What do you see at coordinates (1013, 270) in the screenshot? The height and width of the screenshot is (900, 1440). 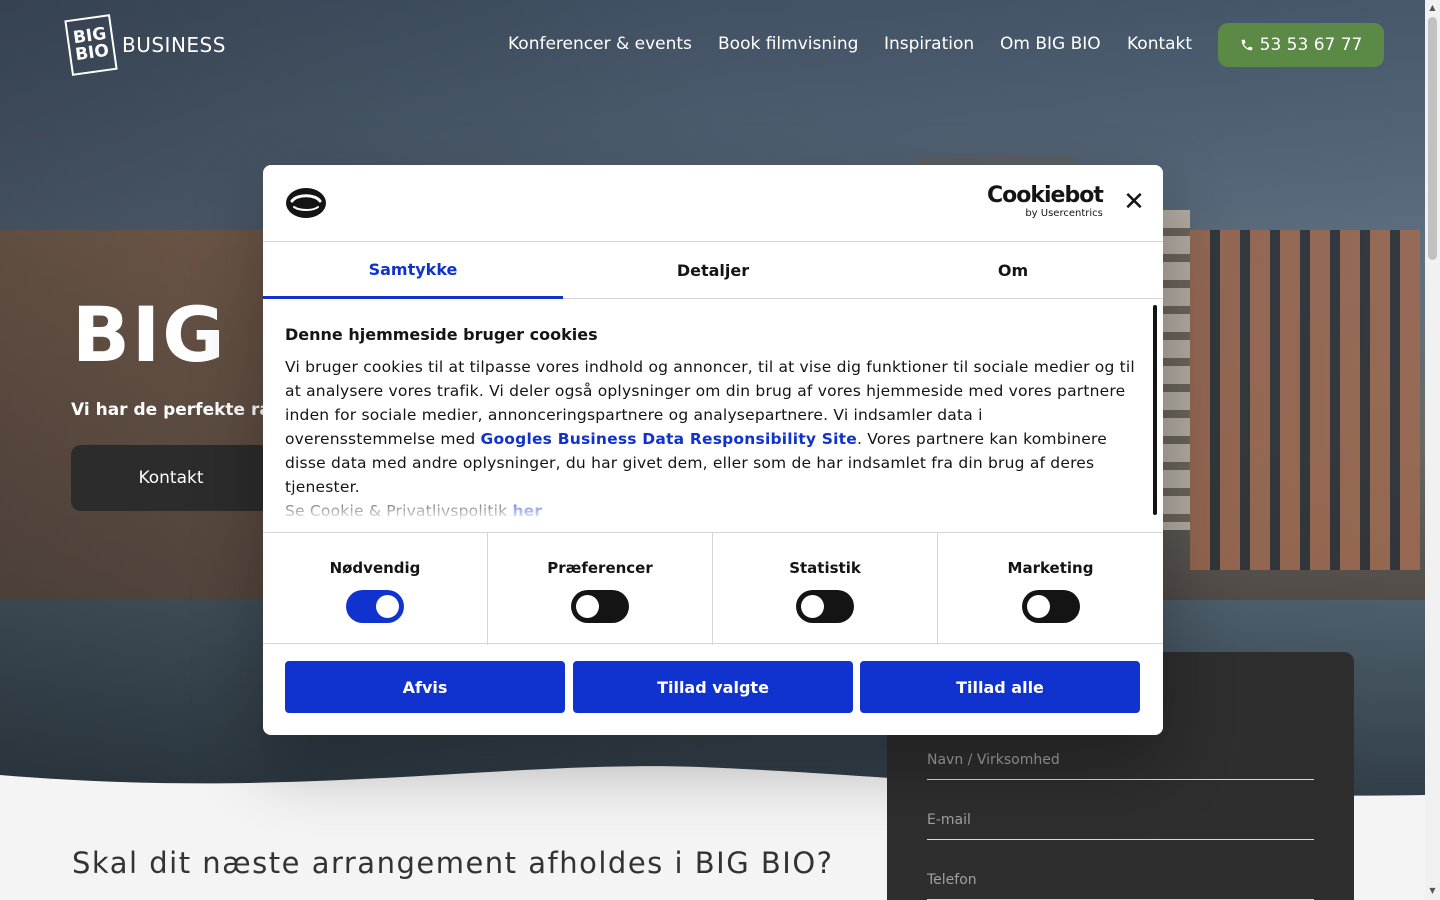 I see `tab-om: Om` at bounding box center [1013, 270].